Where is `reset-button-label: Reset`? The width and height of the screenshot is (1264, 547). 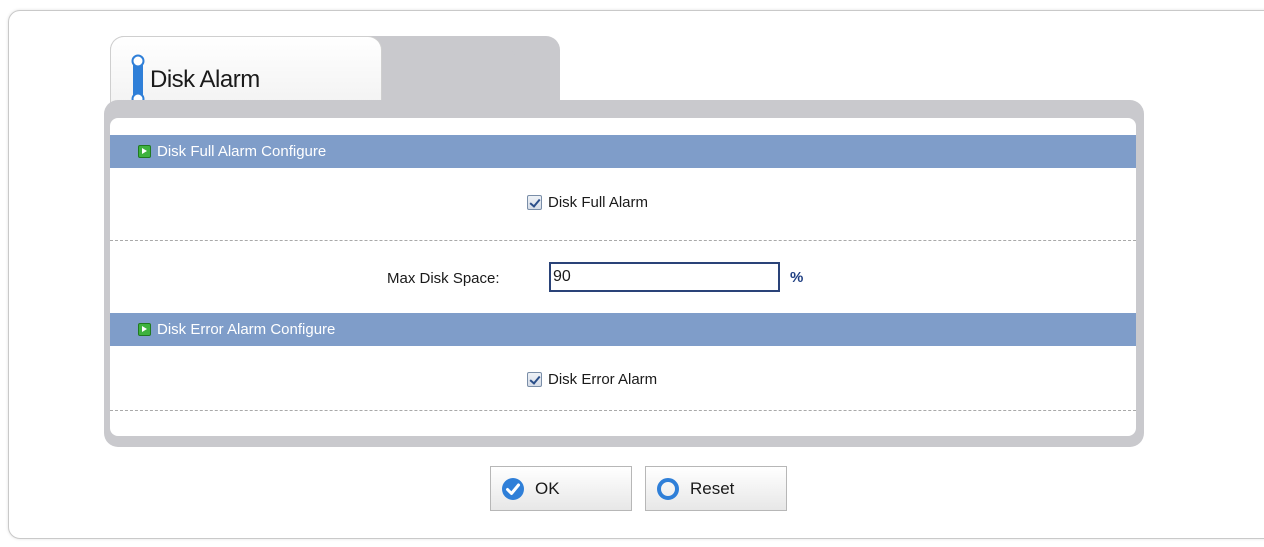
reset-button-label: Reset is located at coordinates (712, 488).